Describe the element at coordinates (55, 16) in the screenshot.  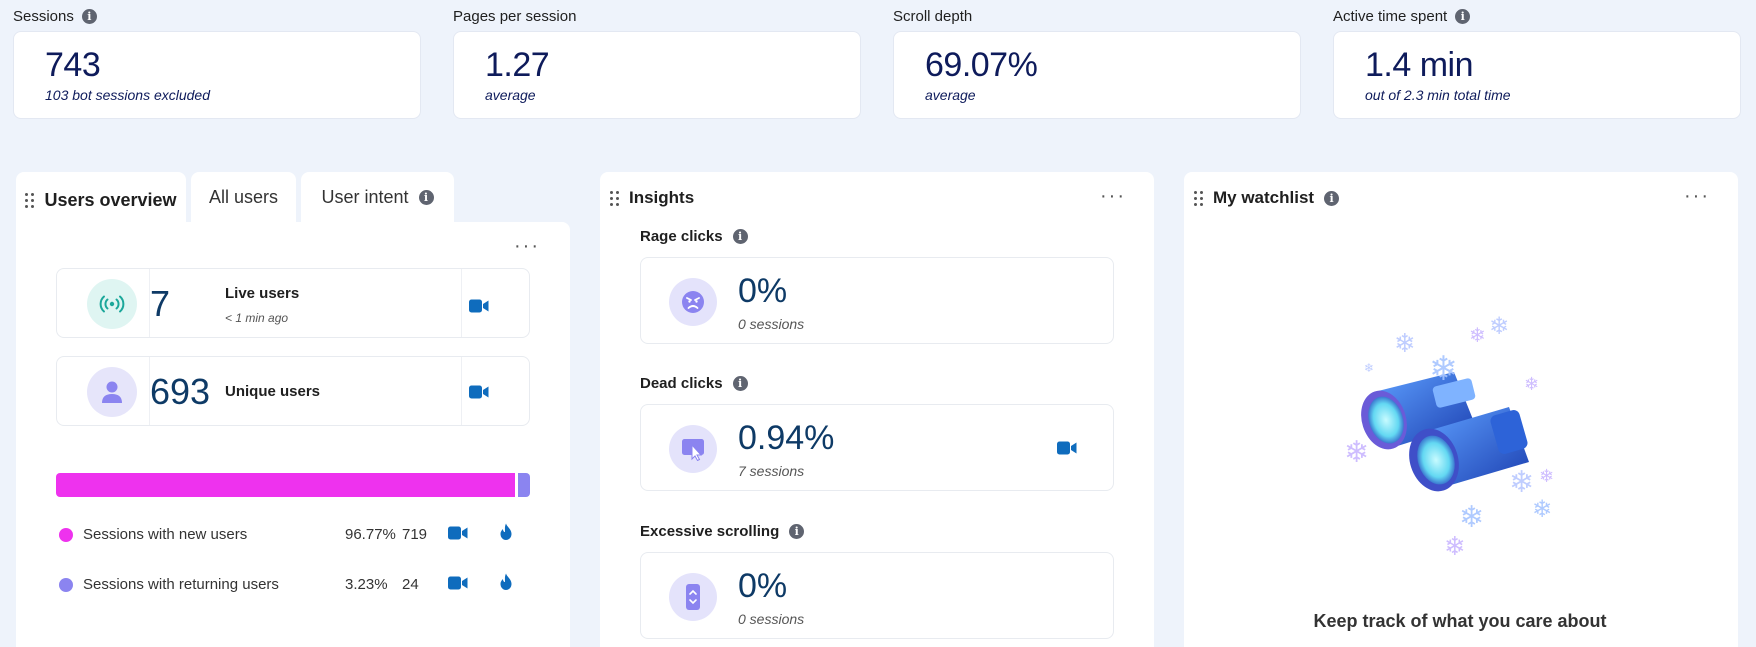
I see `metric-label: Sessions i` at that location.